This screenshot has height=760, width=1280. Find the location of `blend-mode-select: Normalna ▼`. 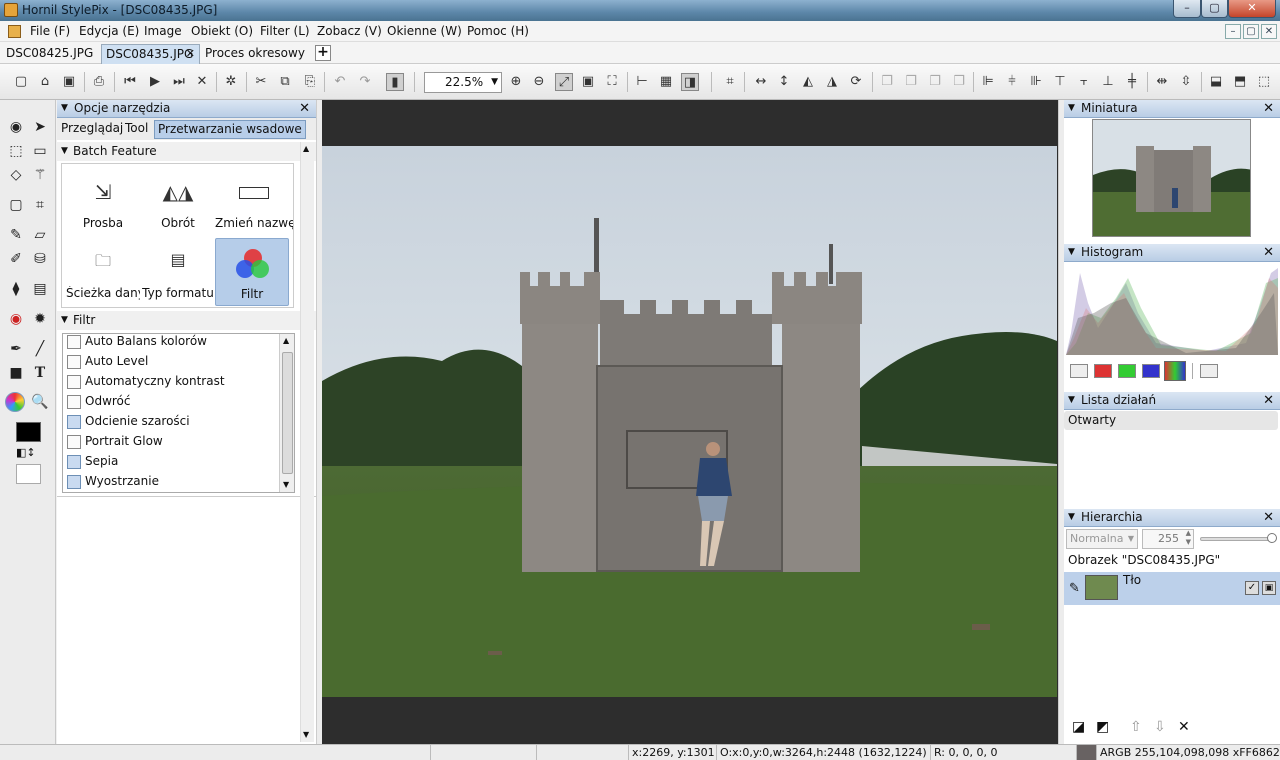

blend-mode-select: Normalna ▼ is located at coordinates (1102, 539).